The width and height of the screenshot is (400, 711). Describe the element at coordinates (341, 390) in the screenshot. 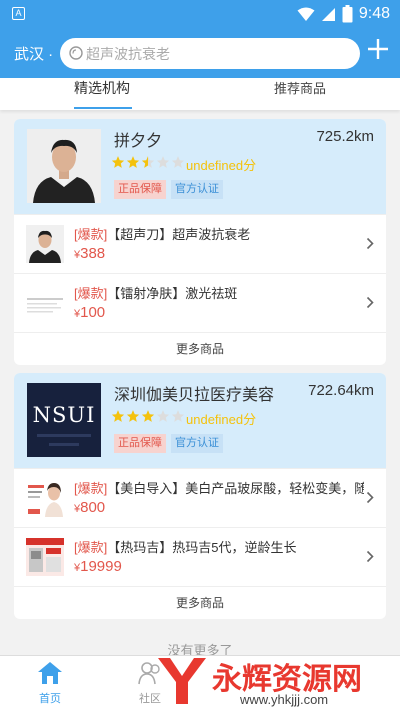

I see `institution-distance: 722.64km` at that location.